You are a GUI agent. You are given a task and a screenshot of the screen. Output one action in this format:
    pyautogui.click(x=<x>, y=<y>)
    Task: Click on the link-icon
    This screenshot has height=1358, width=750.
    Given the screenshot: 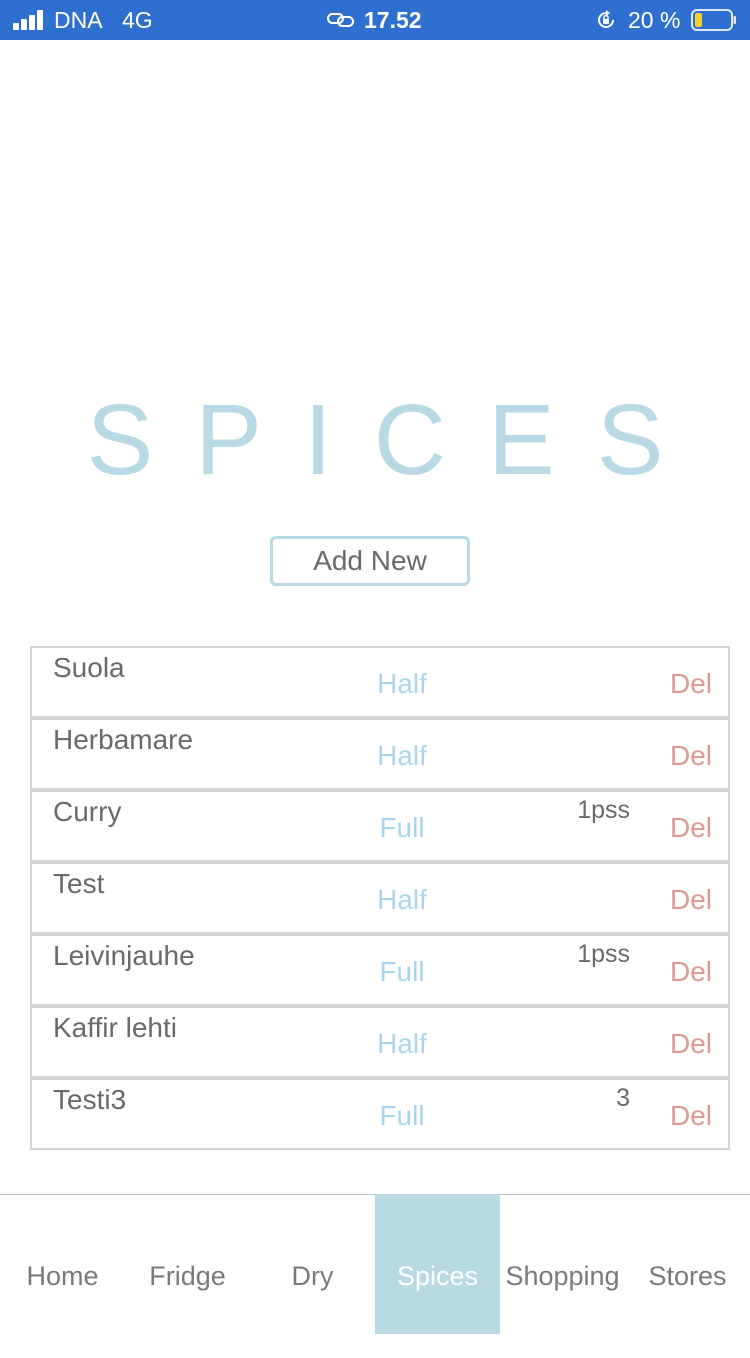 What is the action you would take?
    pyautogui.click(x=340, y=20)
    